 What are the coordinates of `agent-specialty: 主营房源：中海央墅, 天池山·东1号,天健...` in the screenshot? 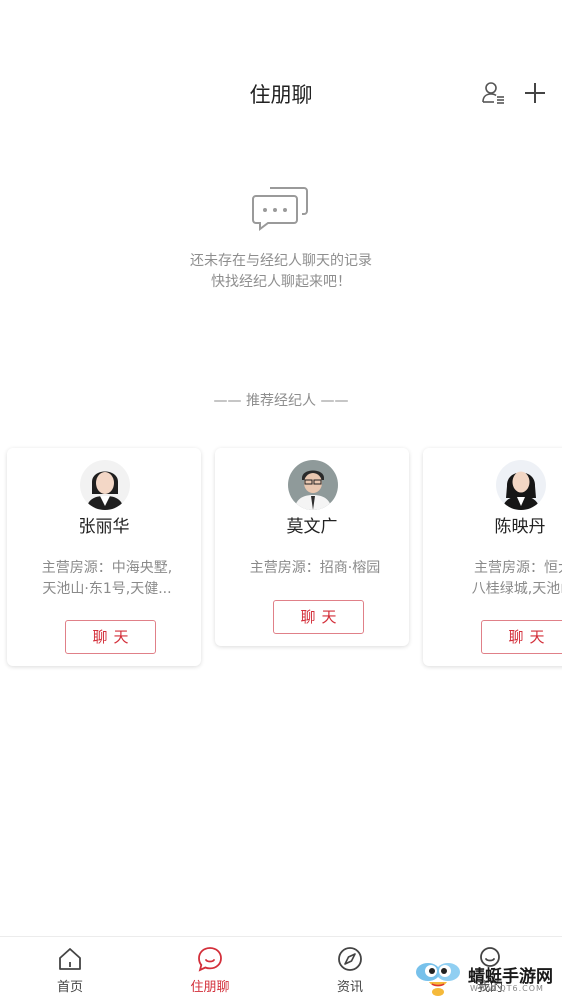 It's located at (107, 579).